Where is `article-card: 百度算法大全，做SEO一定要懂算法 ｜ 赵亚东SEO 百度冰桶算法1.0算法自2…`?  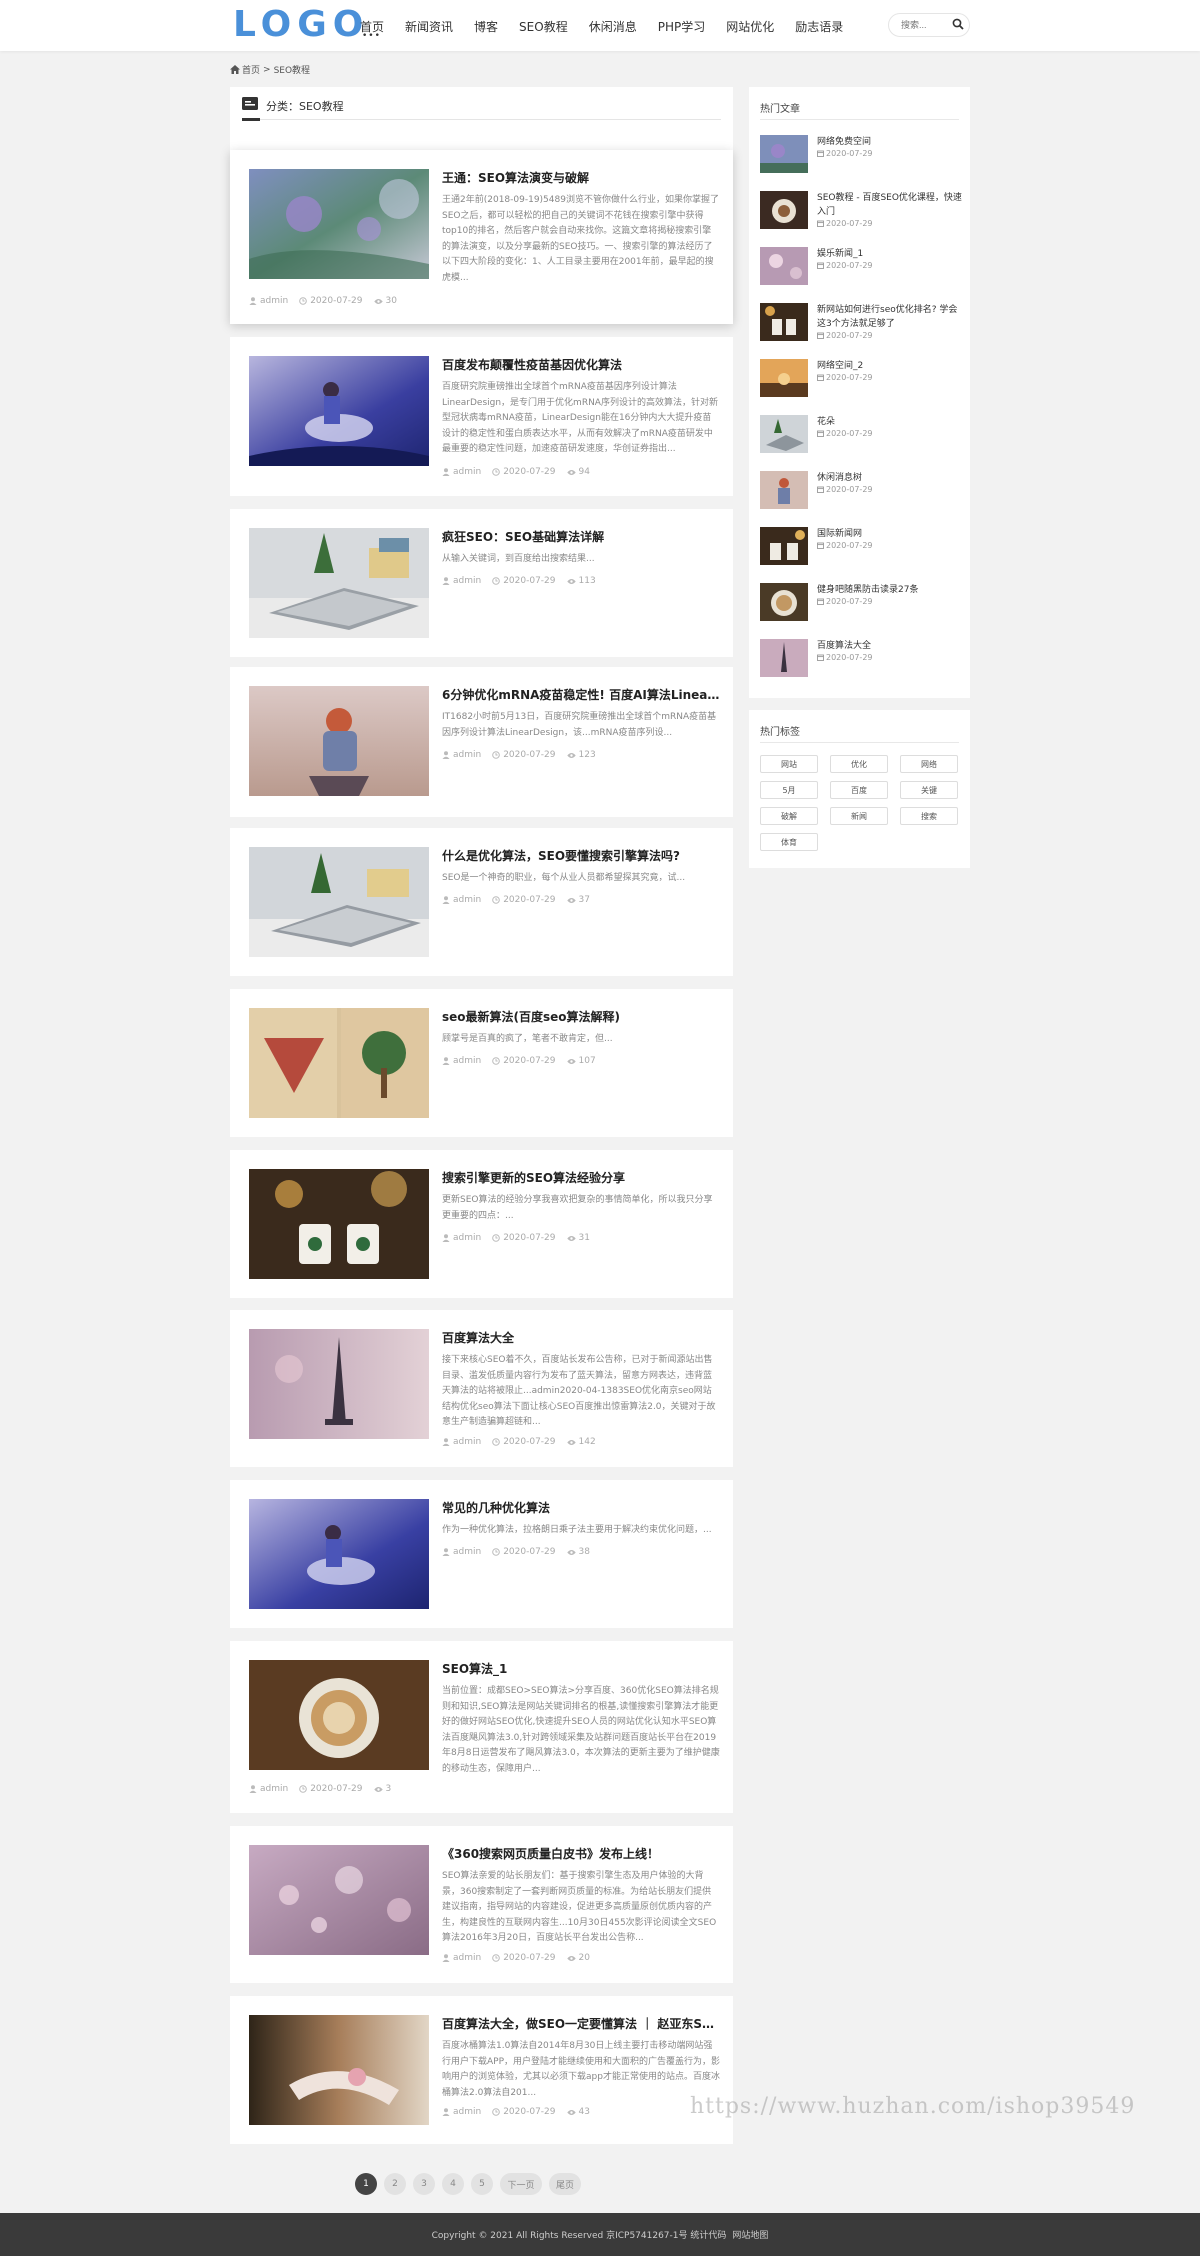
article-card: 百度算法大全，做SEO一定要懂算法 ｜ 赵亚东SEO 百度冰桶算法1.0算法自2… is located at coordinates (481, 2070).